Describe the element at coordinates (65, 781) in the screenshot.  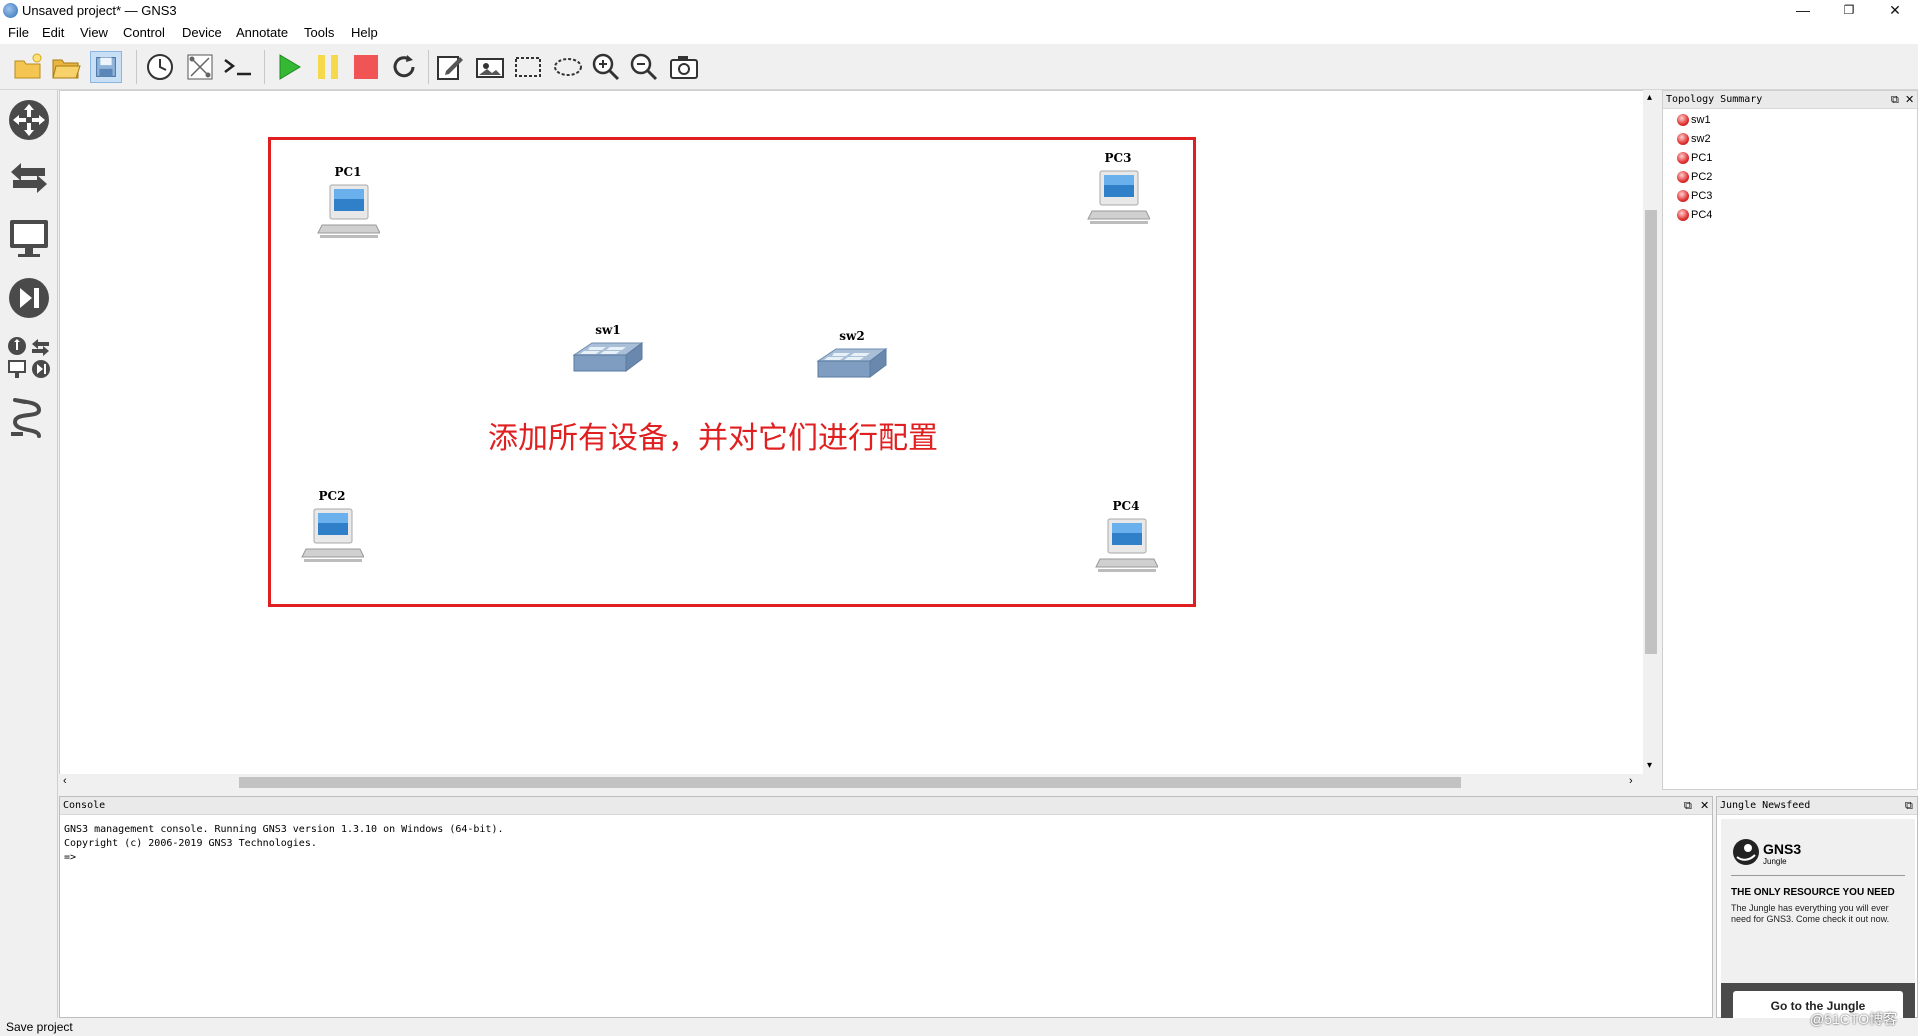
I see `scroll-left-icon: ‹` at that location.